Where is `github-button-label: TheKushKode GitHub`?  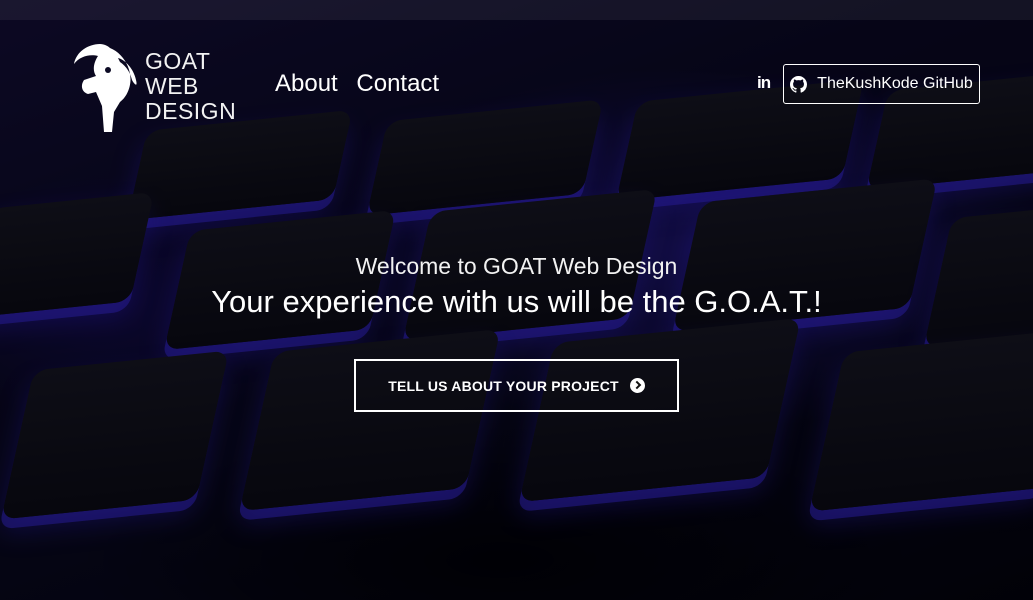
github-button-label: TheKushKode GitHub is located at coordinates (895, 83).